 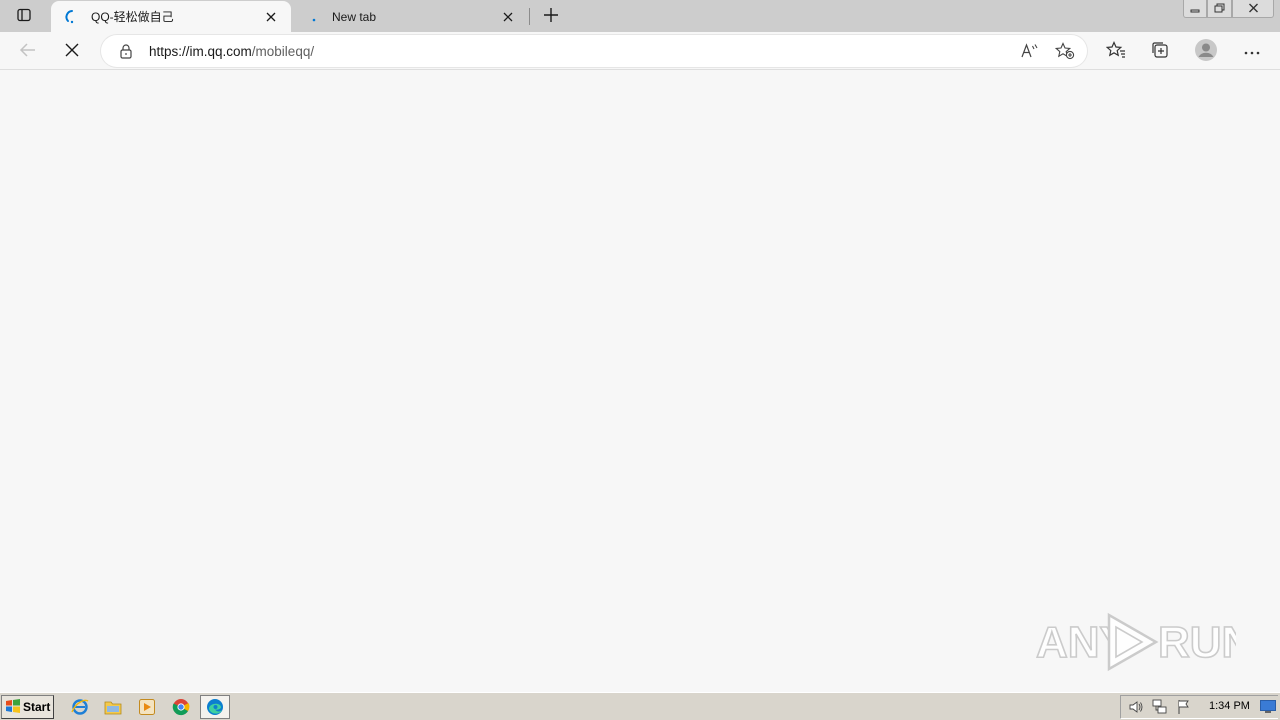 I want to click on loading-spinner-icon, so click(x=71, y=17).